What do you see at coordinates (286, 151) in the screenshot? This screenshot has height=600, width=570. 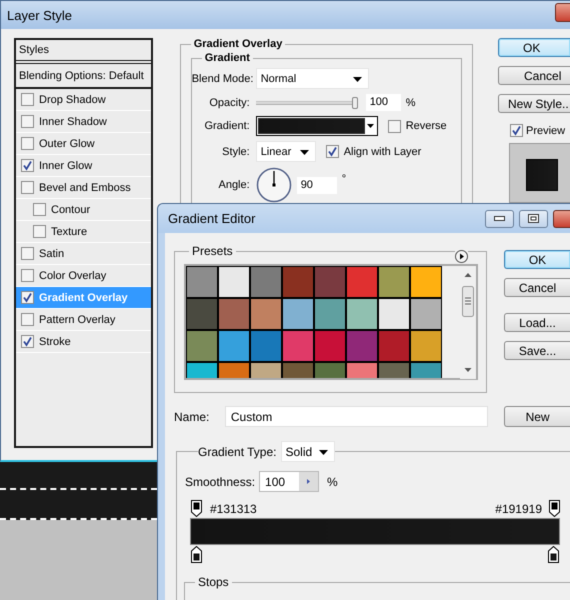 I see `style-dropdown: Linear` at bounding box center [286, 151].